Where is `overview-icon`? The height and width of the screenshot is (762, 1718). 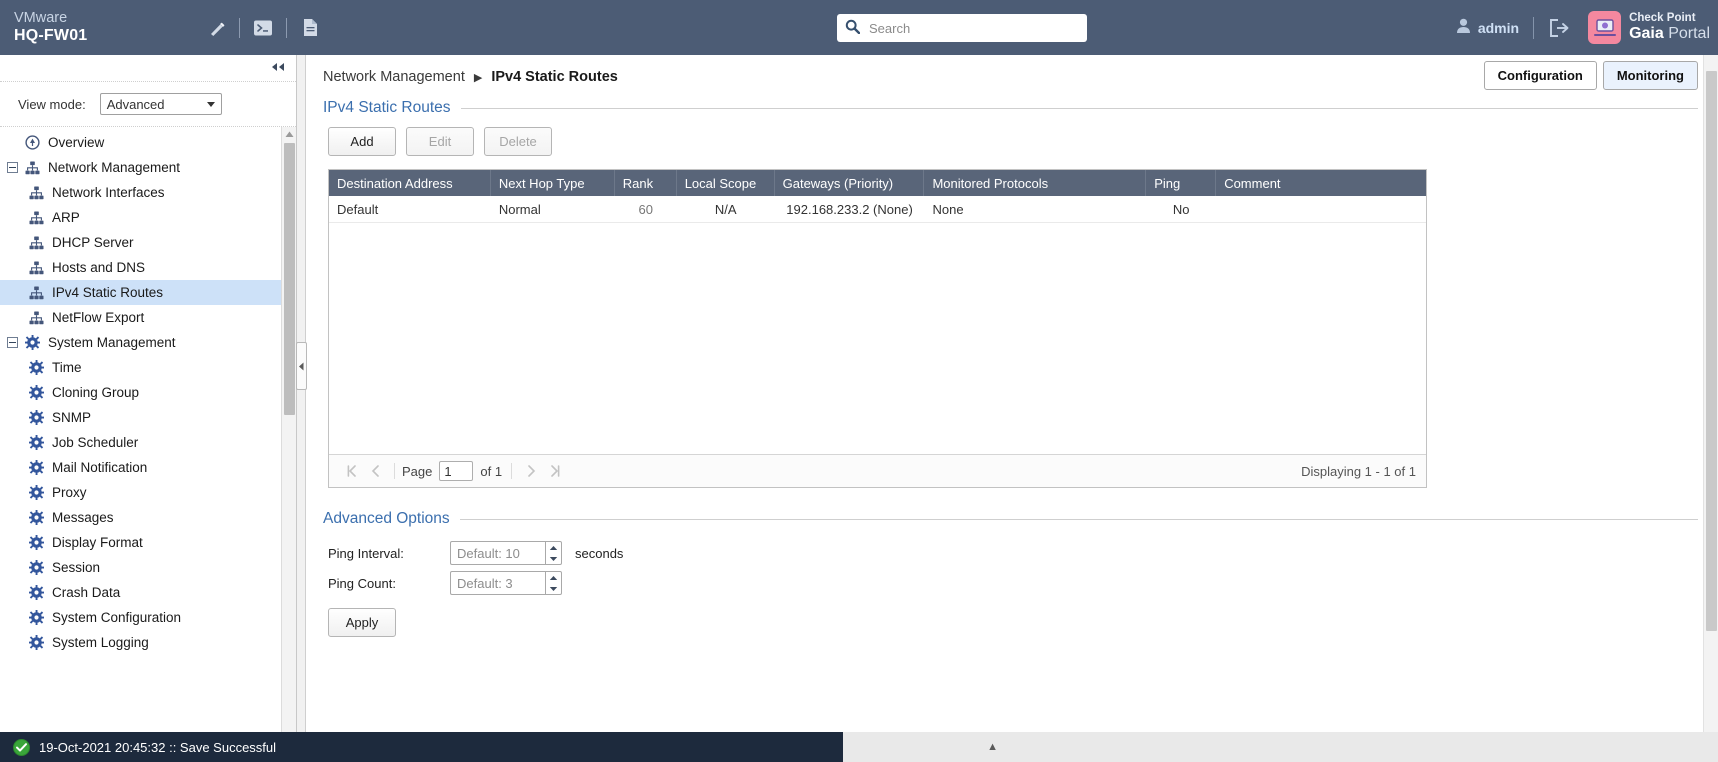
overview-icon is located at coordinates (32, 142).